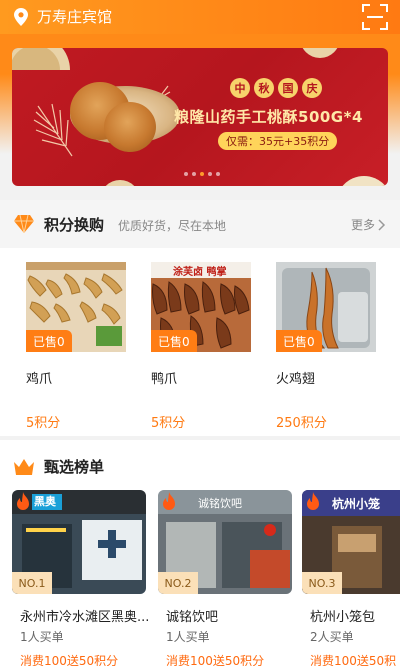 The height and width of the screenshot is (666, 400). I want to click on festival-char: 国, so click(288, 88).